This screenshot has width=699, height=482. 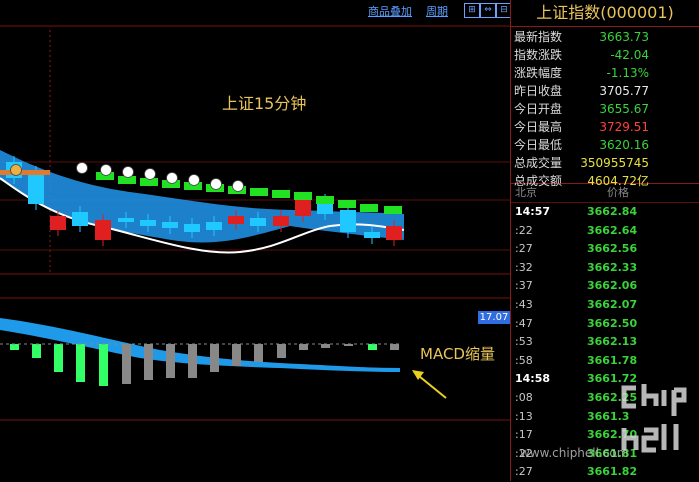 I want to click on stat-row: 今日开盘 3655.67, so click(x=605, y=109).